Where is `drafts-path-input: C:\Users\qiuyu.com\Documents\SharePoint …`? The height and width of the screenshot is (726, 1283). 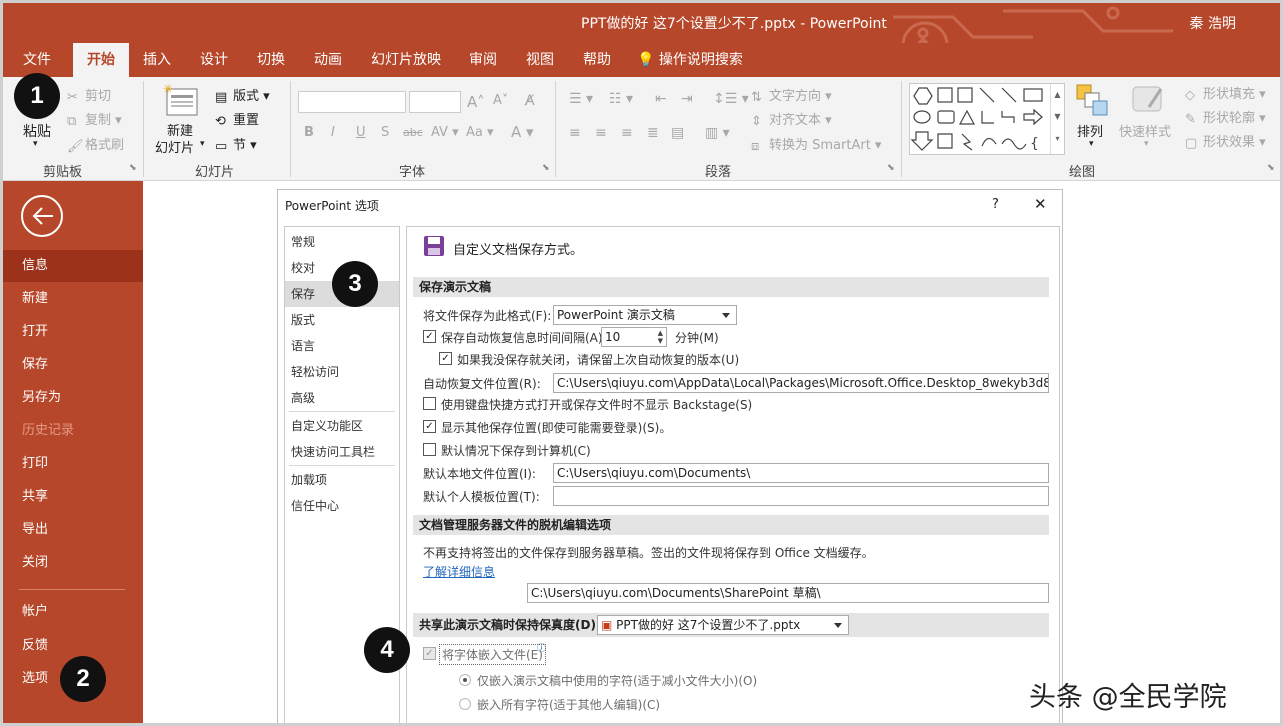 drafts-path-input: C:\Users\qiuyu.com\Documents\SharePoint … is located at coordinates (788, 593).